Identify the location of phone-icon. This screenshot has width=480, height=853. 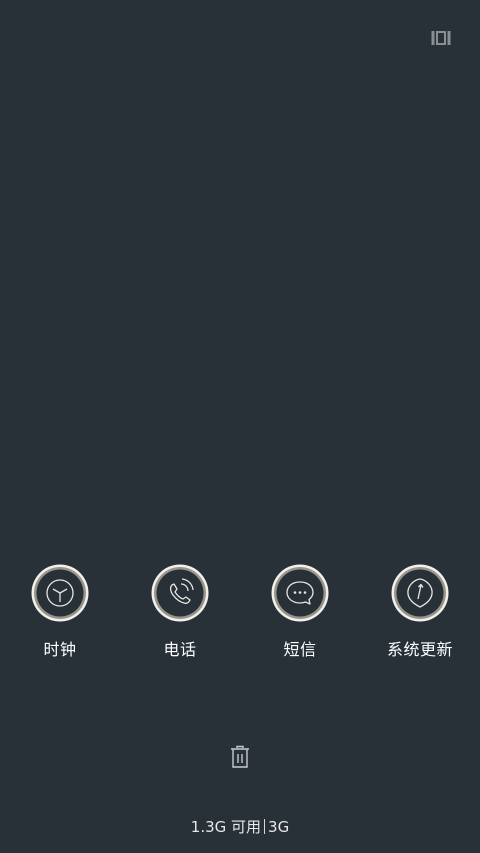
(180, 593).